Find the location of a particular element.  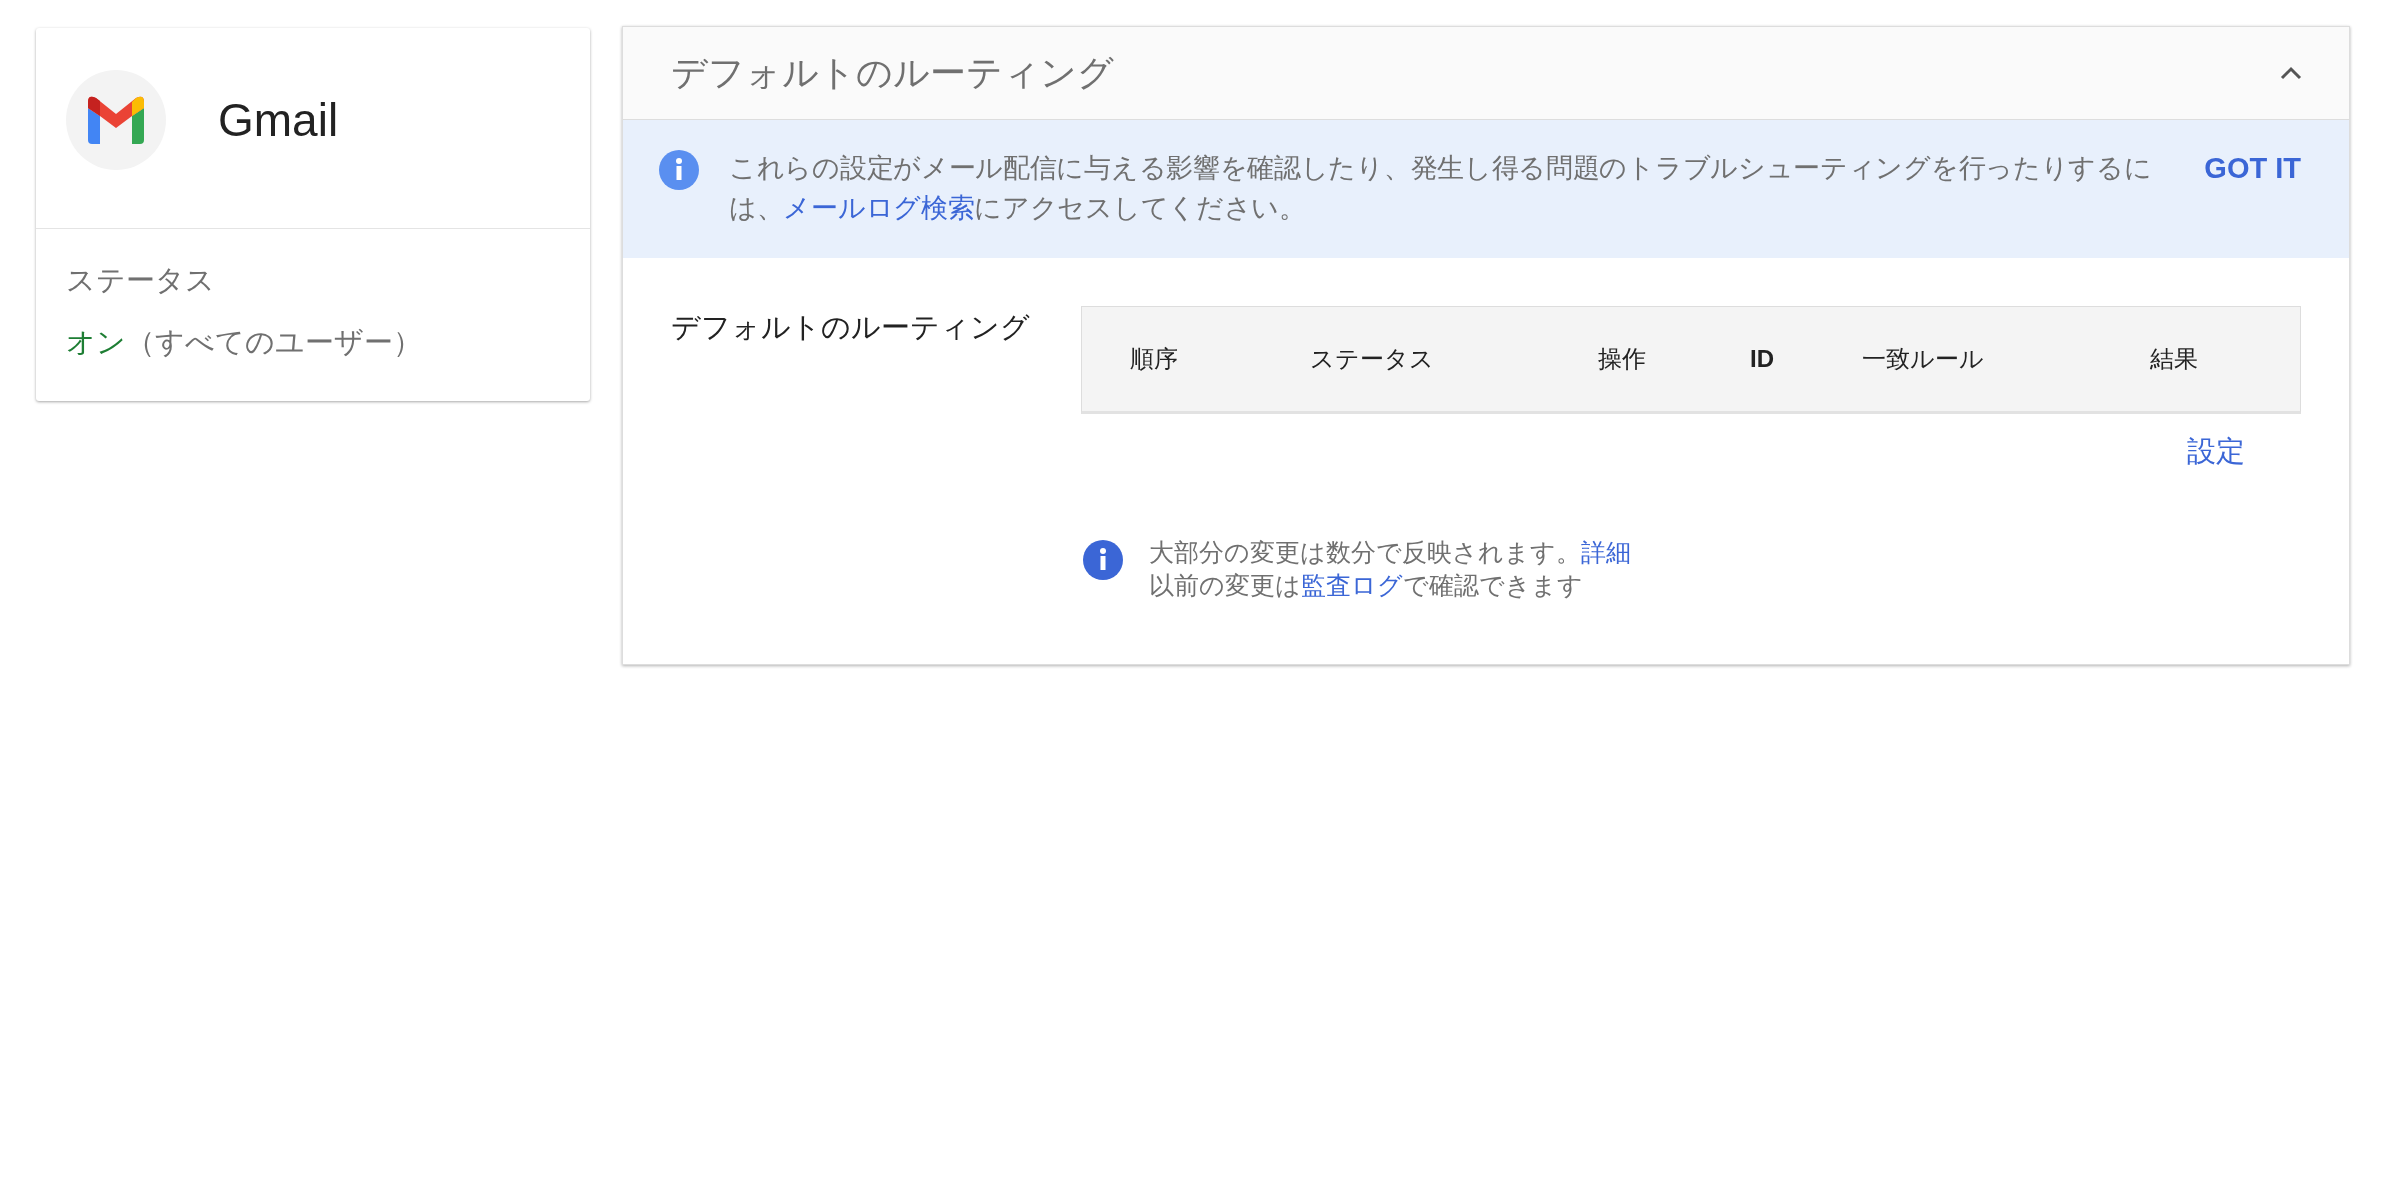

configure-link: 設定 is located at coordinates (2216, 452).